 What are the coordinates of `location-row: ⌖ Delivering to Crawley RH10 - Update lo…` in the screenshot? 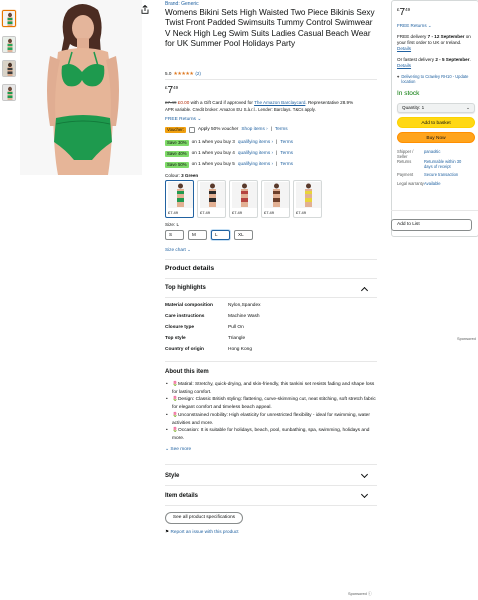 It's located at (435, 79).